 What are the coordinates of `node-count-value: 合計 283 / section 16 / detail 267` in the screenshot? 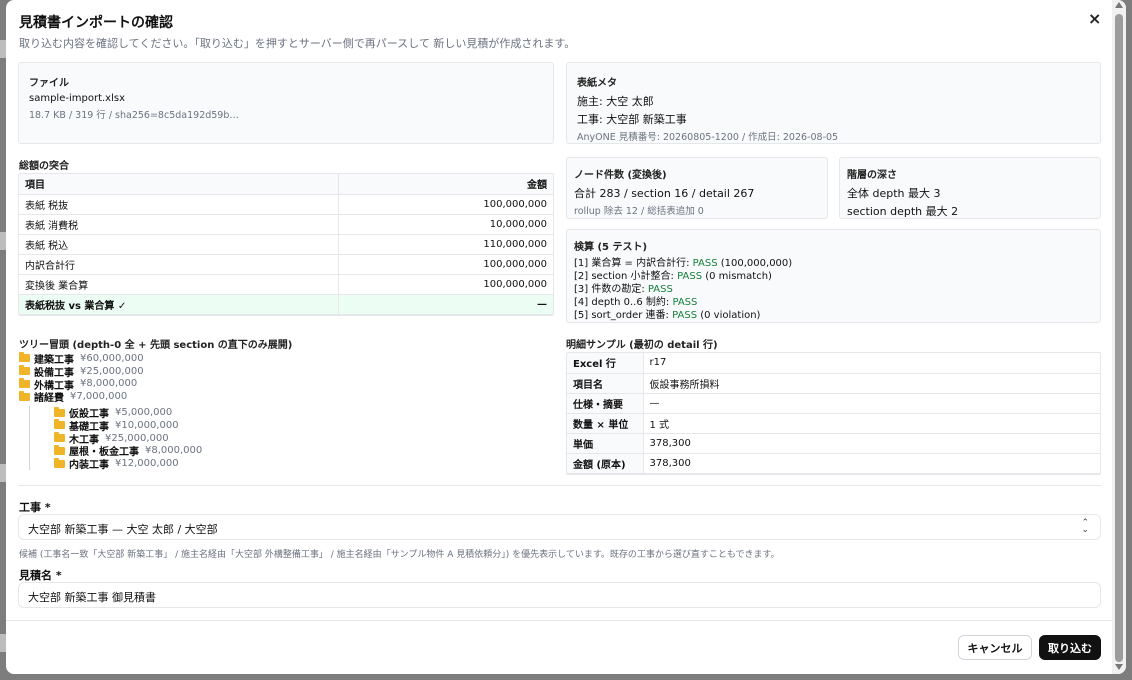 It's located at (664, 193).